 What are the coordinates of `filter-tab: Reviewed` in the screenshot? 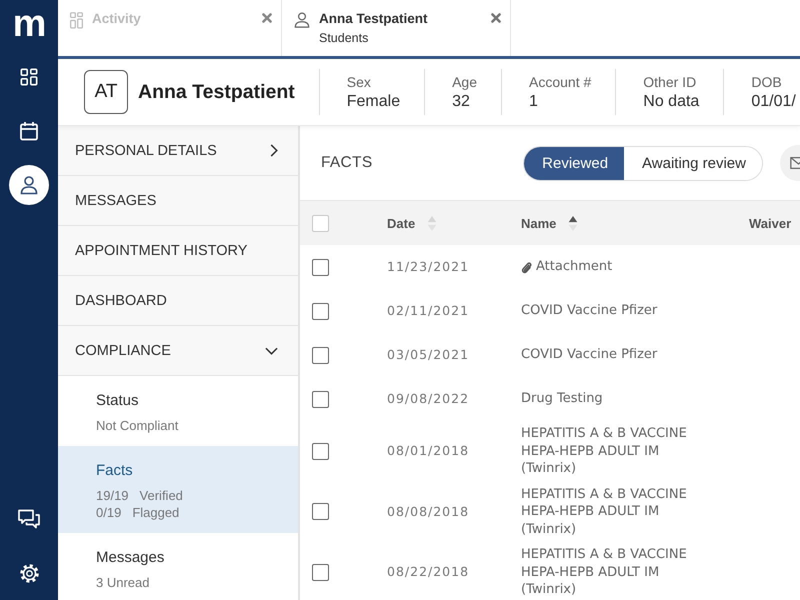 It's located at (574, 163).